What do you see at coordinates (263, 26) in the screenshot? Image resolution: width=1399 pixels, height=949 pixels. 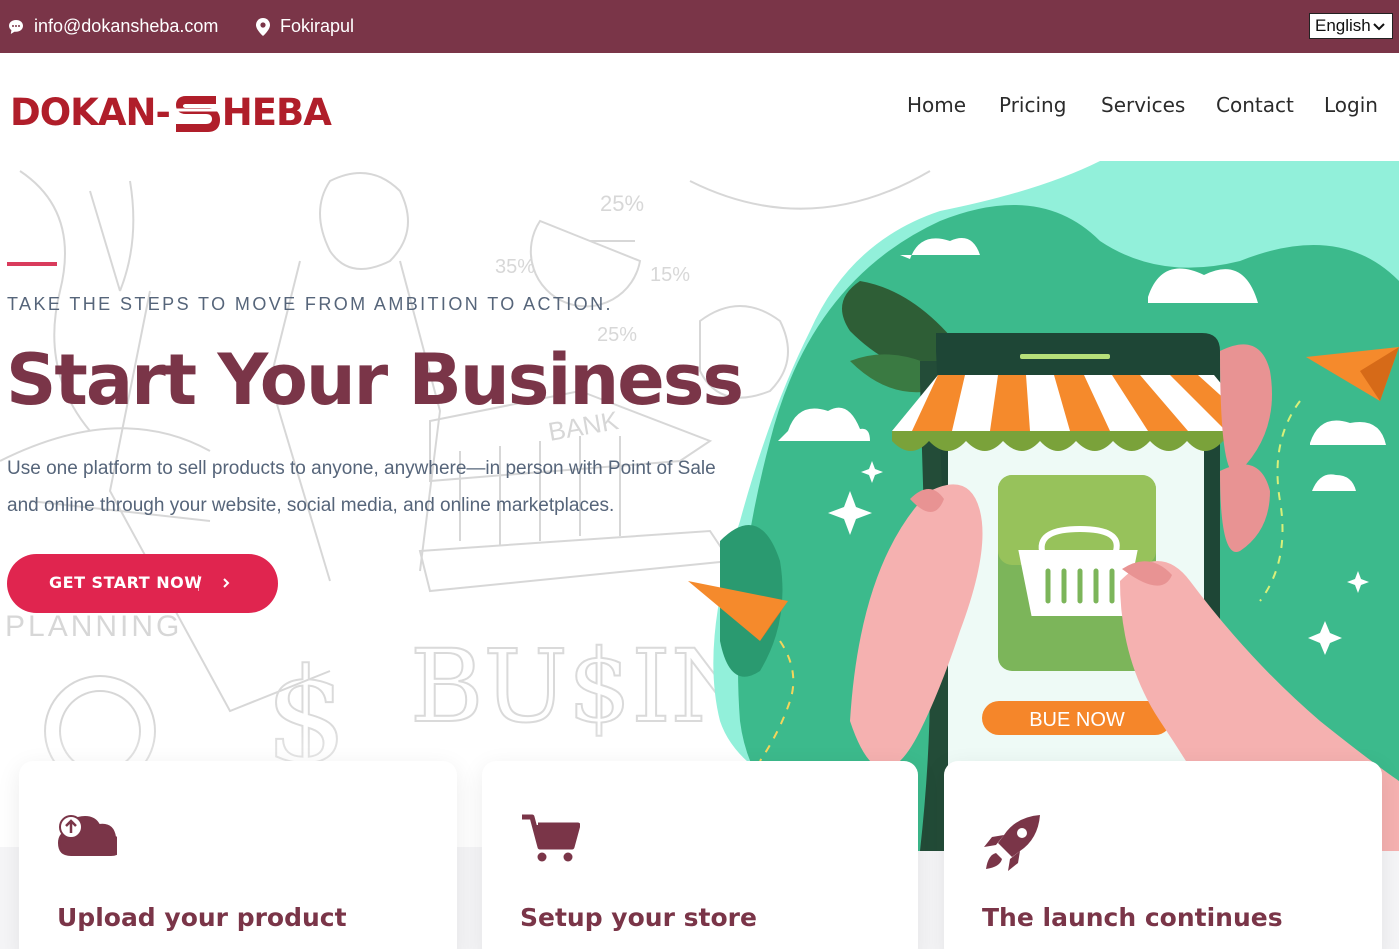 I see `map-pin-icon` at bounding box center [263, 26].